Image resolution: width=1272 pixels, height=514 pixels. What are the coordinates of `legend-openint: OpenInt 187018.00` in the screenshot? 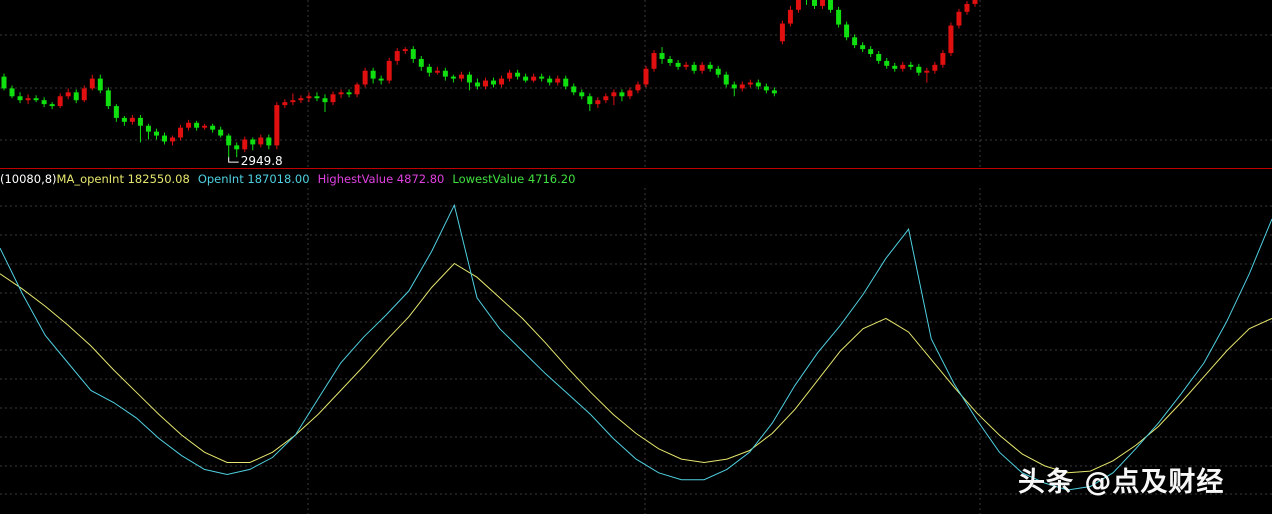 It's located at (253, 179).